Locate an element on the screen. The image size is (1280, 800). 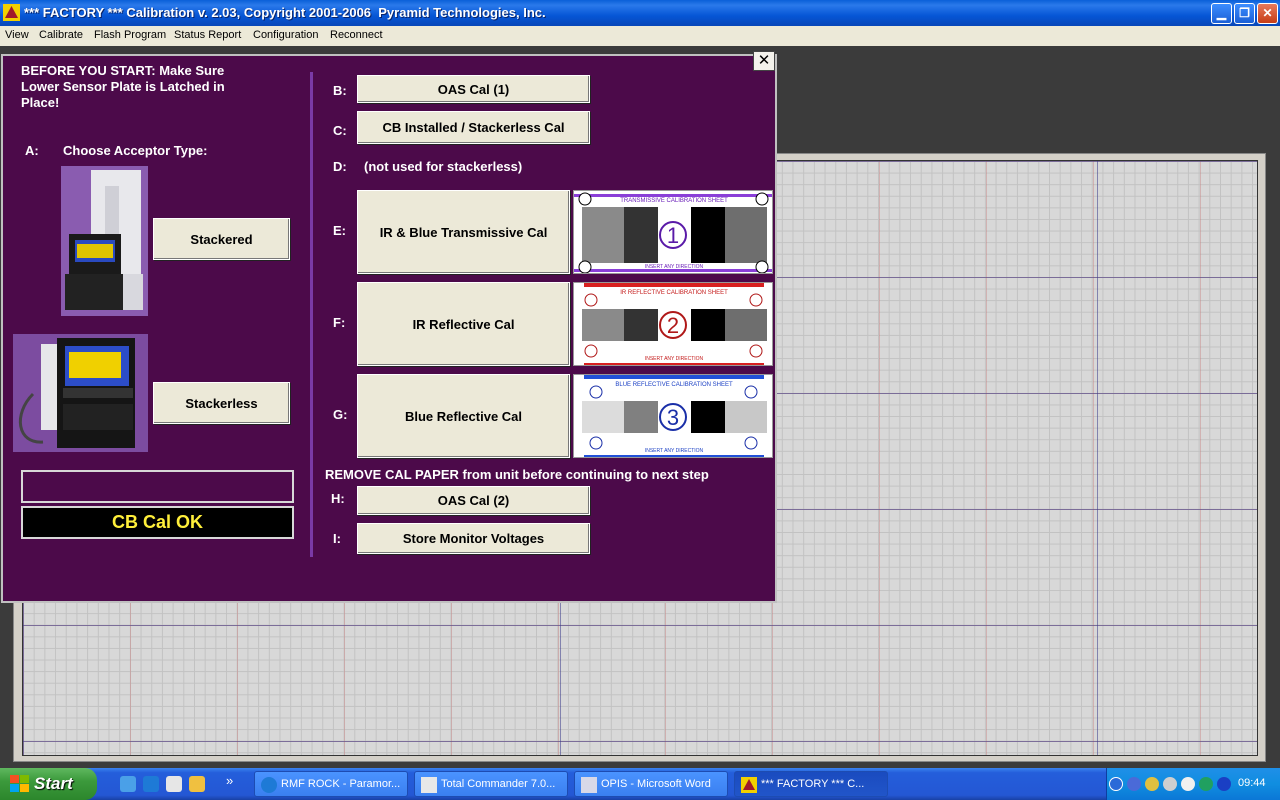
dialog-close-button: ✕ is located at coordinates (764, 61).